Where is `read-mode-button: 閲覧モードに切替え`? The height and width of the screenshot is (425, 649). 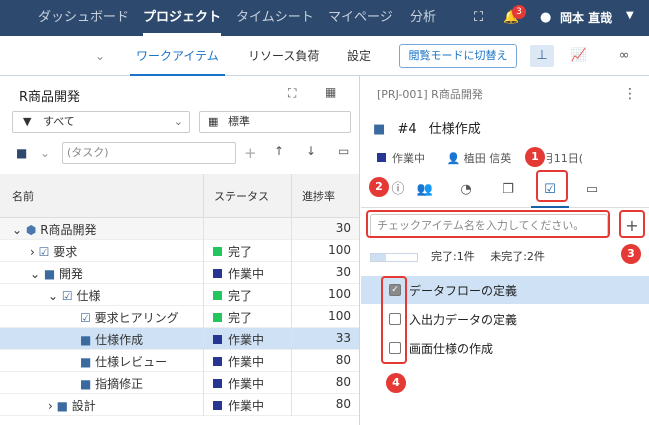
read-mode-button: 閲覧モードに切替え is located at coordinates (458, 56).